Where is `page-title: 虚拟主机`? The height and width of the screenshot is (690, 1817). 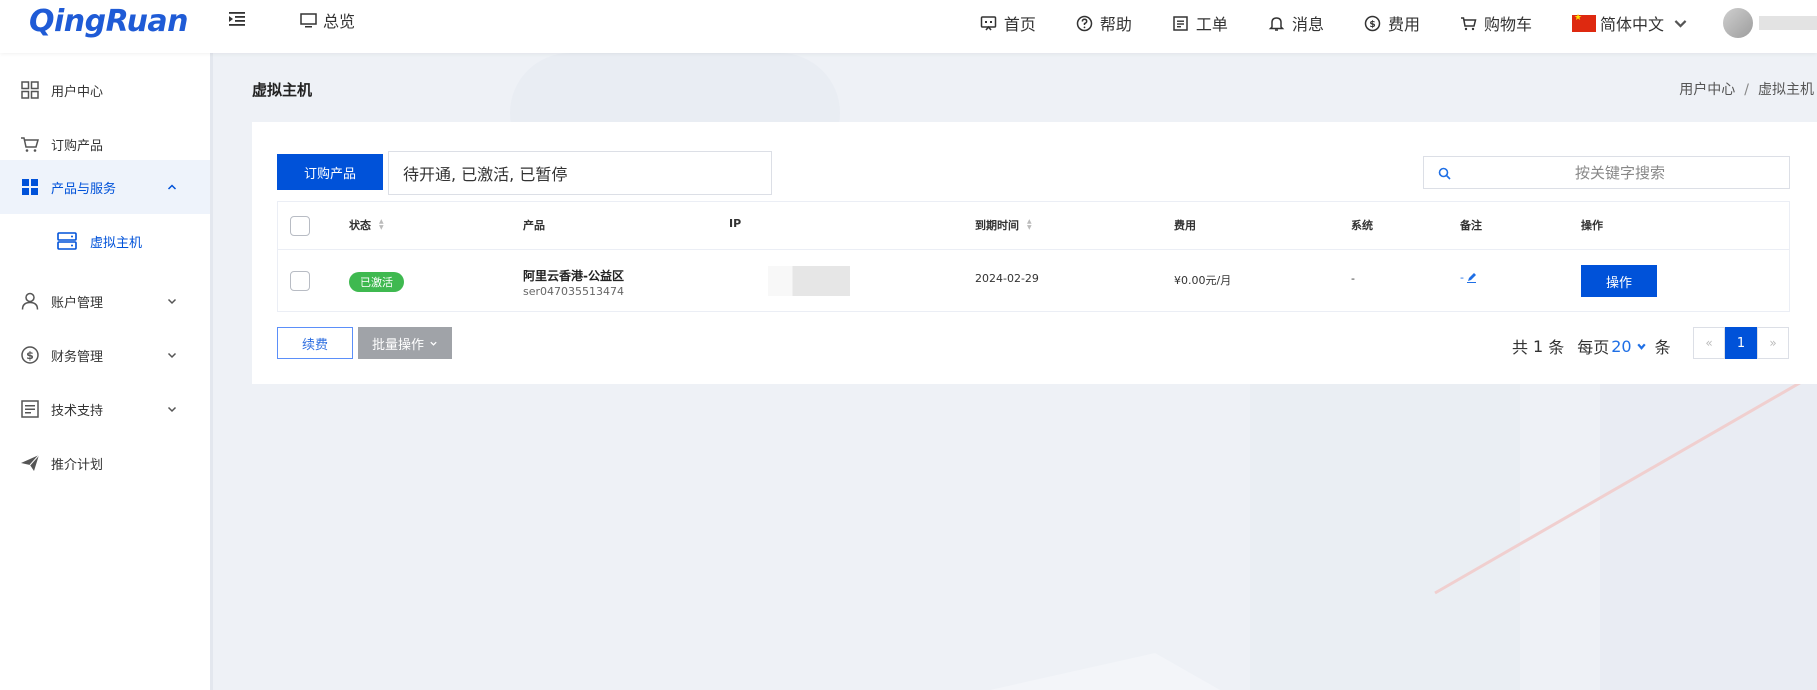 page-title: 虚拟主机 is located at coordinates (282, 90).